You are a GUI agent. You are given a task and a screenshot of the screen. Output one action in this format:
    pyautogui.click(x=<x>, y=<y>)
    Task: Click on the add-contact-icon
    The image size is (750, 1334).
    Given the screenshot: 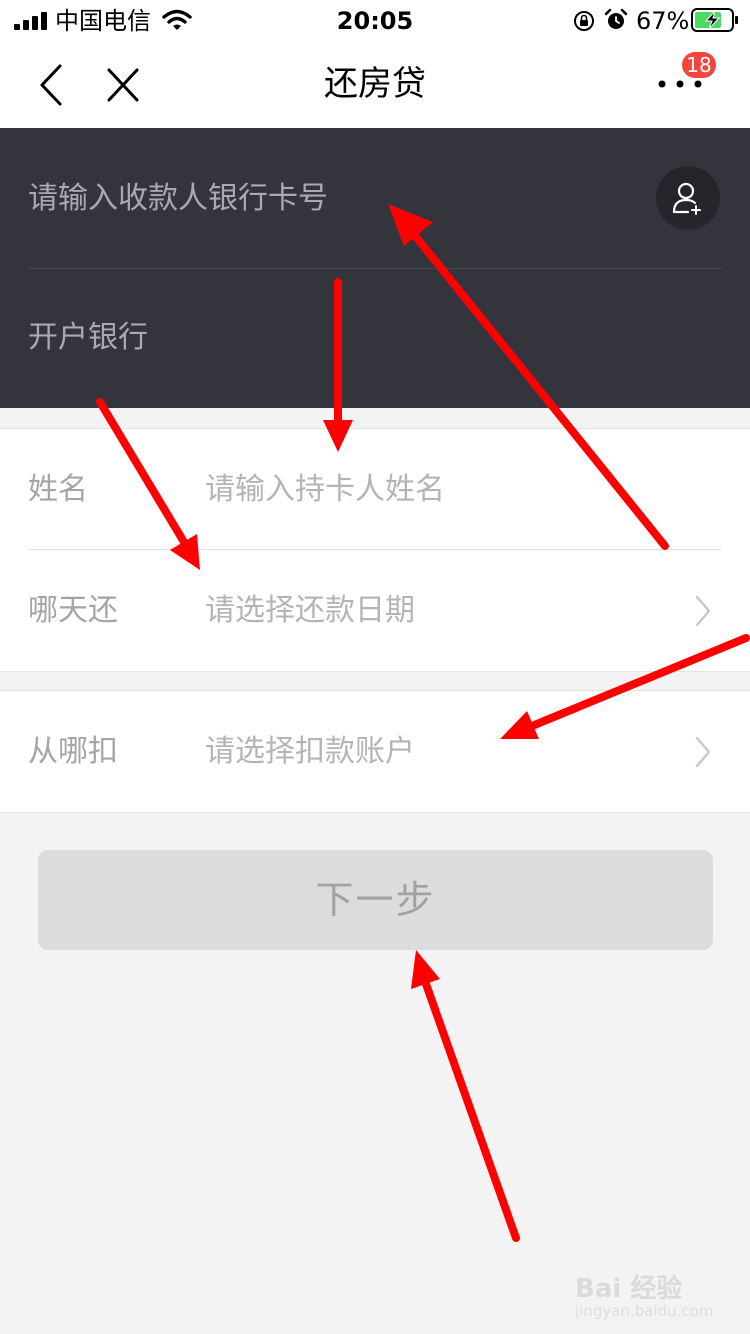 What is the action you would take?
    pyautogui.click(x=686, y=198)
    